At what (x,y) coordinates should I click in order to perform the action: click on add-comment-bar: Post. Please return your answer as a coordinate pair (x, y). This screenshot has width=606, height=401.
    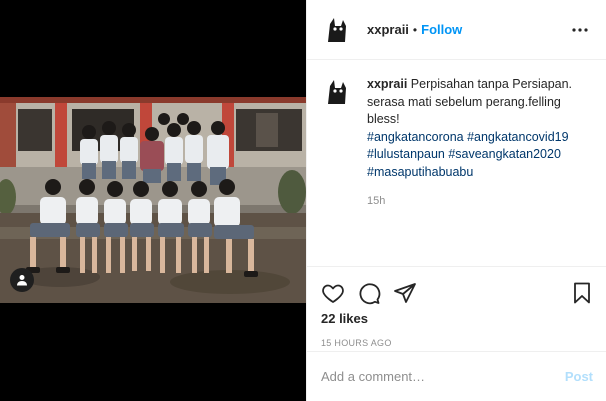
    Looking at the image, I should click on (456, 376).